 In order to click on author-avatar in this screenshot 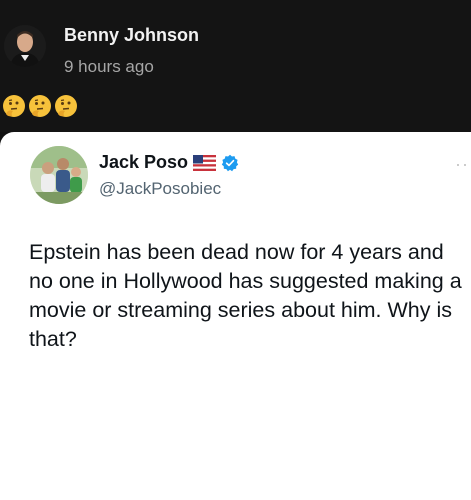, I will do `click(25, 46)`.